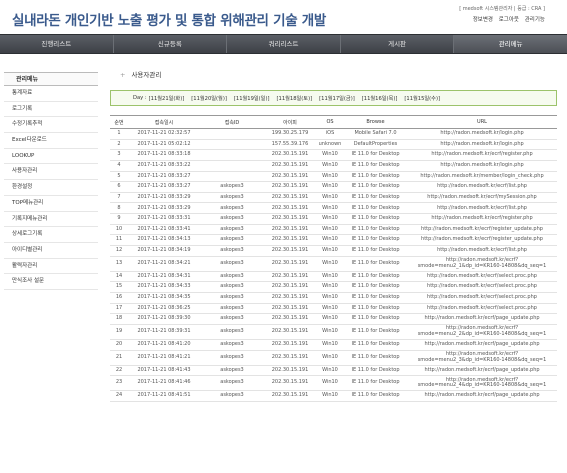 The image size is (567, 473). Describe the element at coordinates (398, 44) in the screenshot. I see `nav-board: 게시판` at that location.